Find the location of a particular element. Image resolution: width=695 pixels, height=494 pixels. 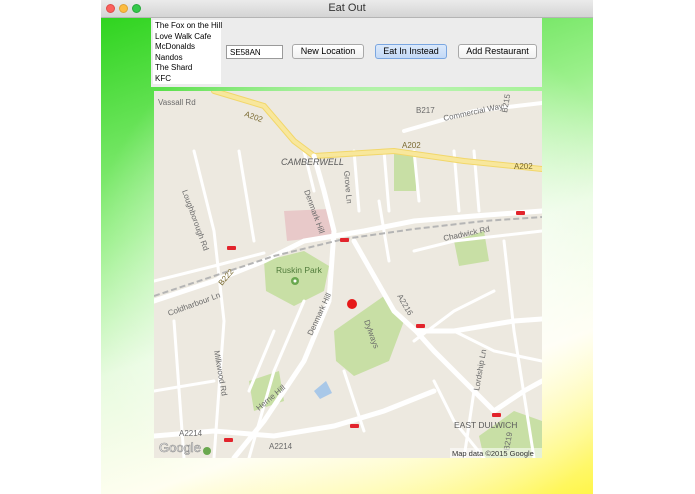

postcode-input is located at coordinates (254, 52).